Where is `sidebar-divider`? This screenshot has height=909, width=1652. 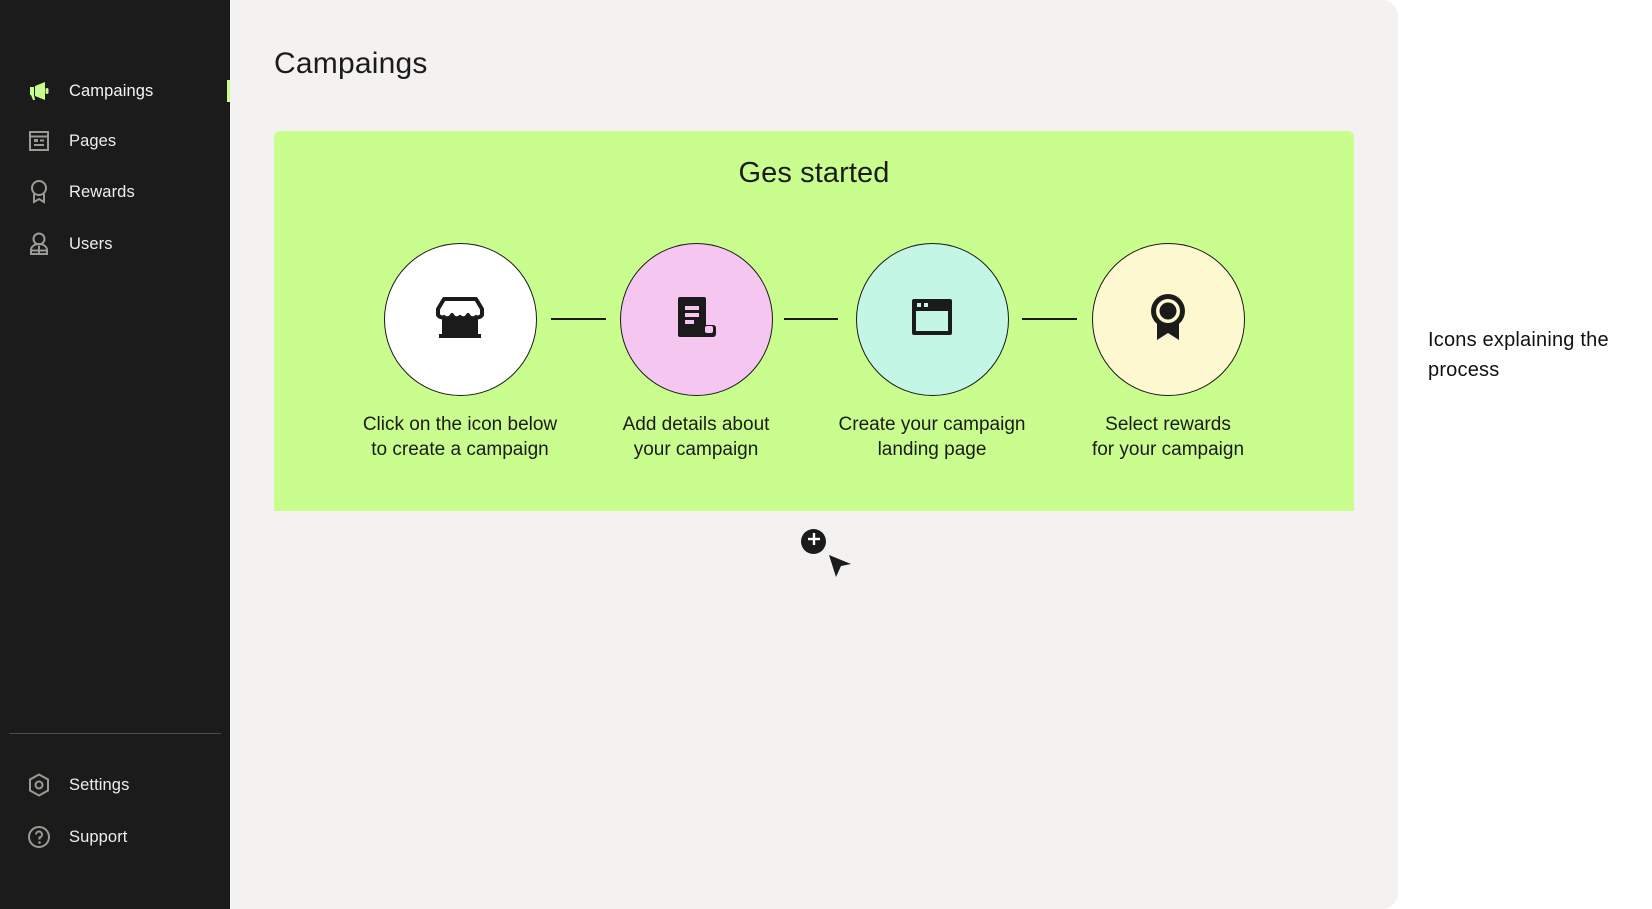 sidebar-divider is located at coordinates (115, 733).